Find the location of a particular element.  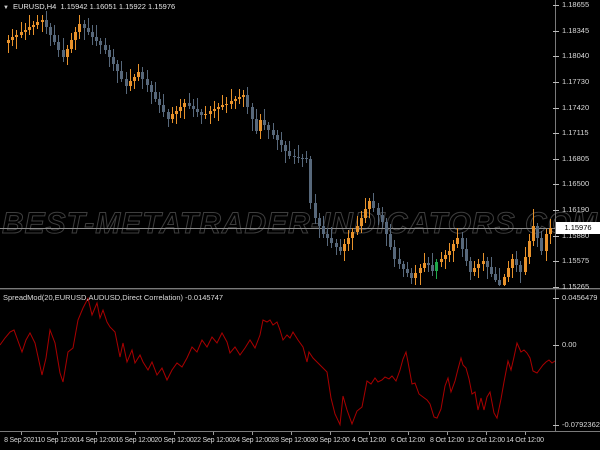

indicator-tick-label: 0.0456479 is located at coordinates (580, 297).